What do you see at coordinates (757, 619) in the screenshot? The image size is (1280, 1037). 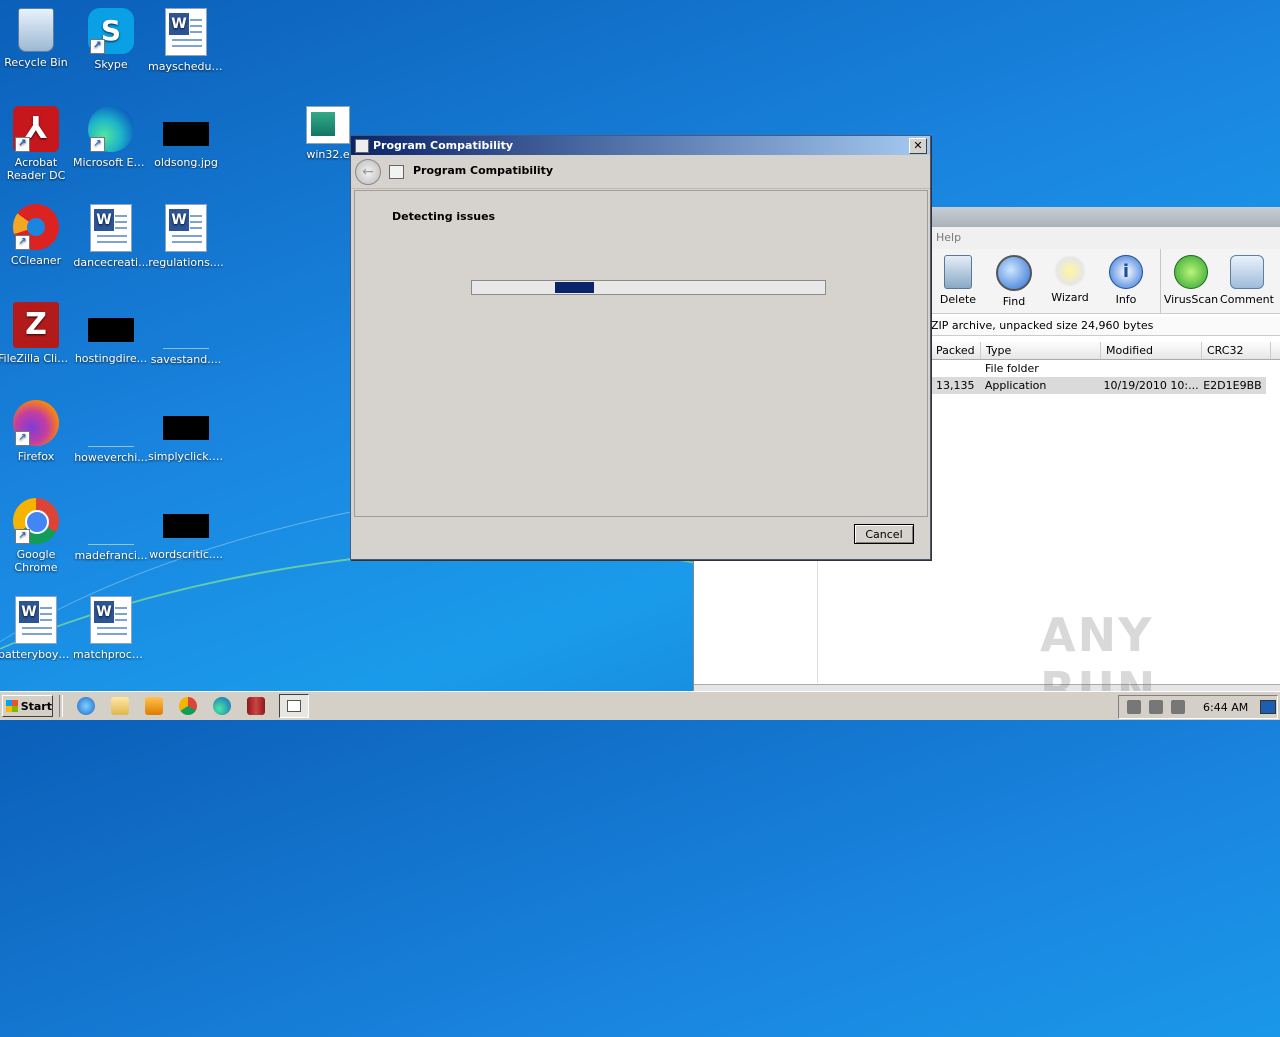 I see `archive-left-pane` at bounding box center [757, 619].